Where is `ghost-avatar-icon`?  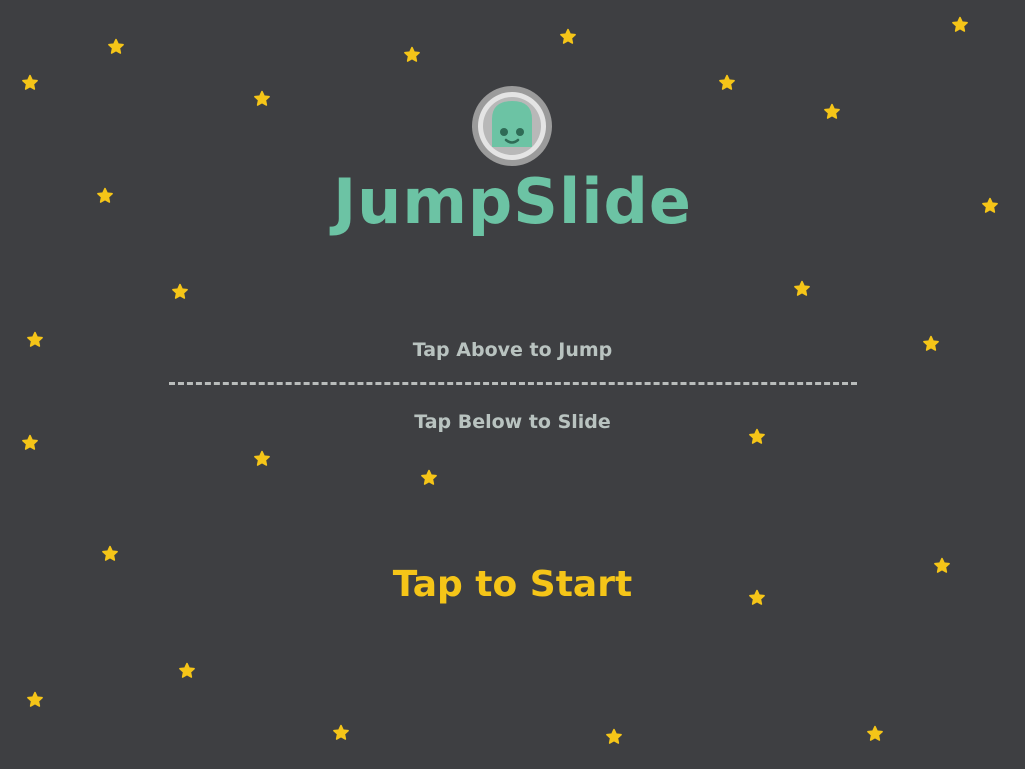 ghost-avatar-icon is located at coordinates (512, 126).